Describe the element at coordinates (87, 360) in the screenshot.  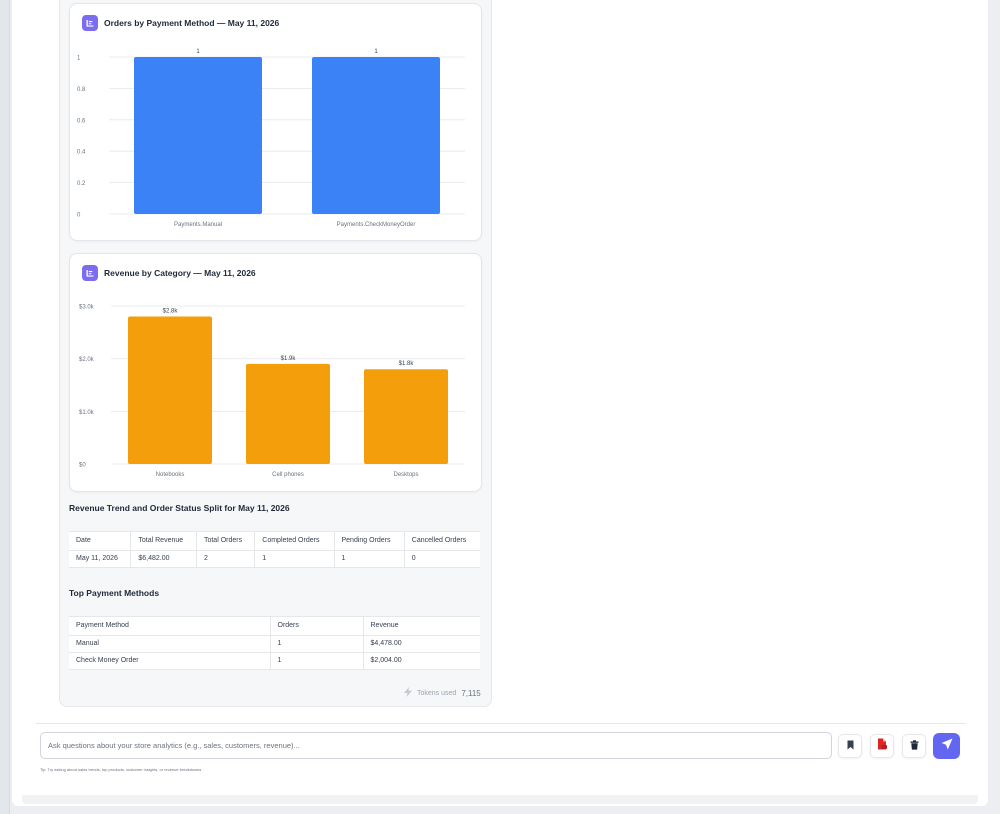
I see `y-tick-label: $2.0k` at that location.